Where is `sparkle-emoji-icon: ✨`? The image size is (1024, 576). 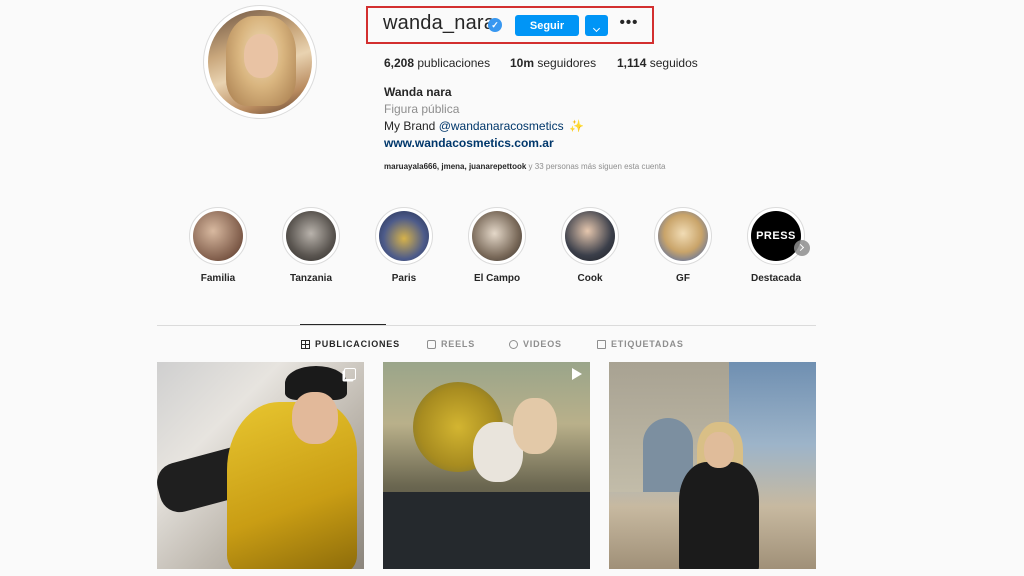 sparkle-emoji-icon: ✨ is located at coordinates (576, 126).